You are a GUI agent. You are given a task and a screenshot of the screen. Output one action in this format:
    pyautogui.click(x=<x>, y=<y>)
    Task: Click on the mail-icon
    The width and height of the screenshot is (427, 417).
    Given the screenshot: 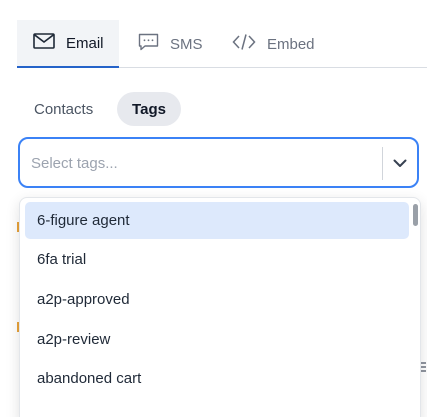 What is the action you would take?
    pyautogui.click(x=44, y=43)
    